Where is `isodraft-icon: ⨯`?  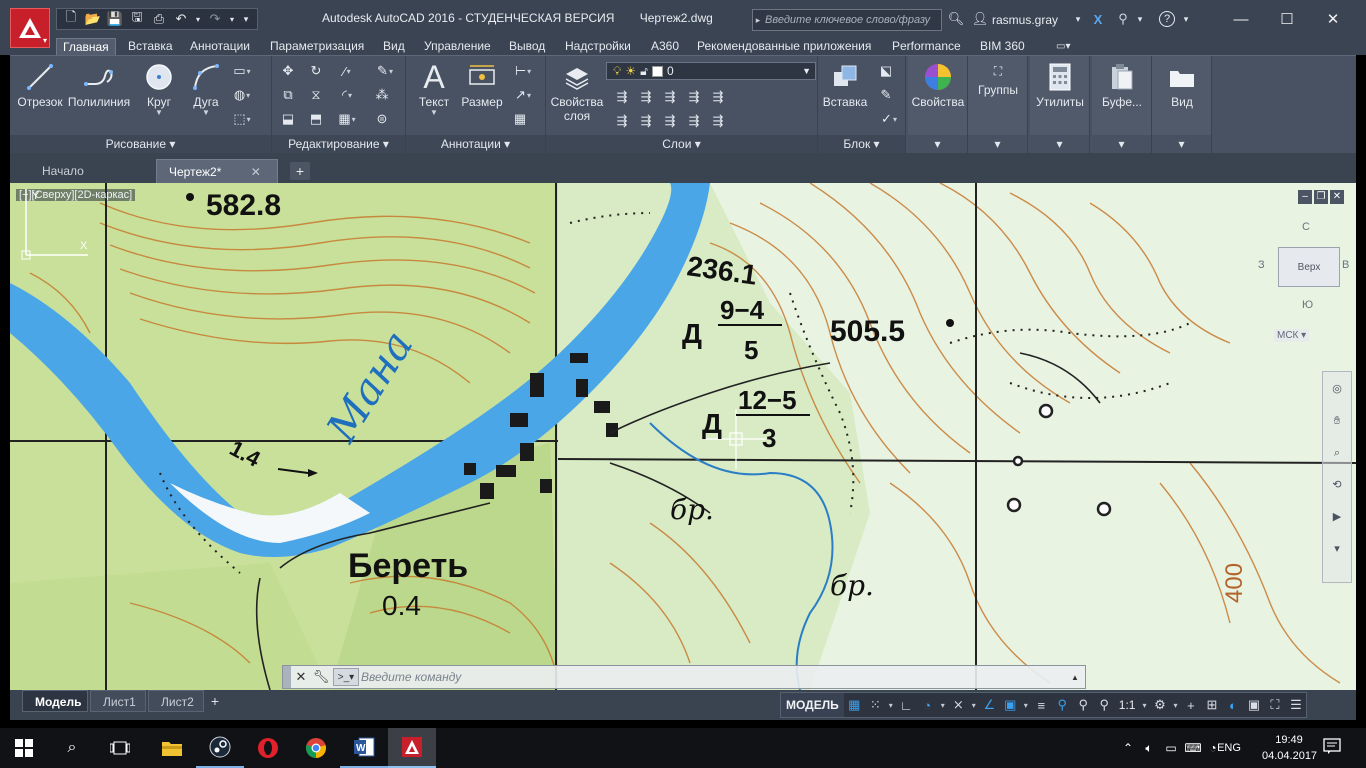 isodraft-icon: ⨯ is located at coordinates (958, 705).